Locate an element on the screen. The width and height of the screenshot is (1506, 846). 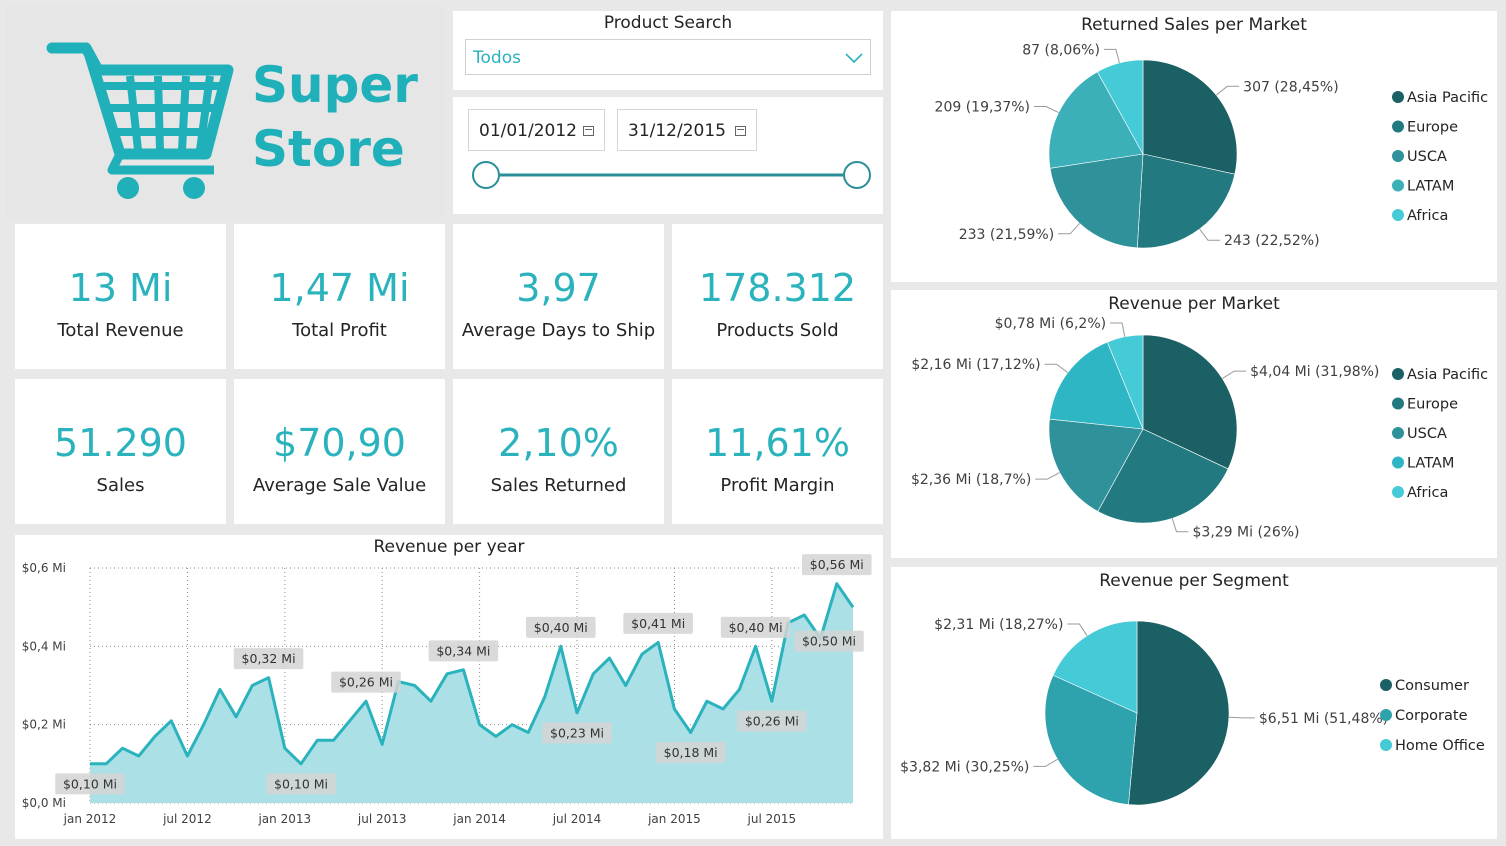
x-tick-label: jul 2015 is located at coordinates (772, 819).